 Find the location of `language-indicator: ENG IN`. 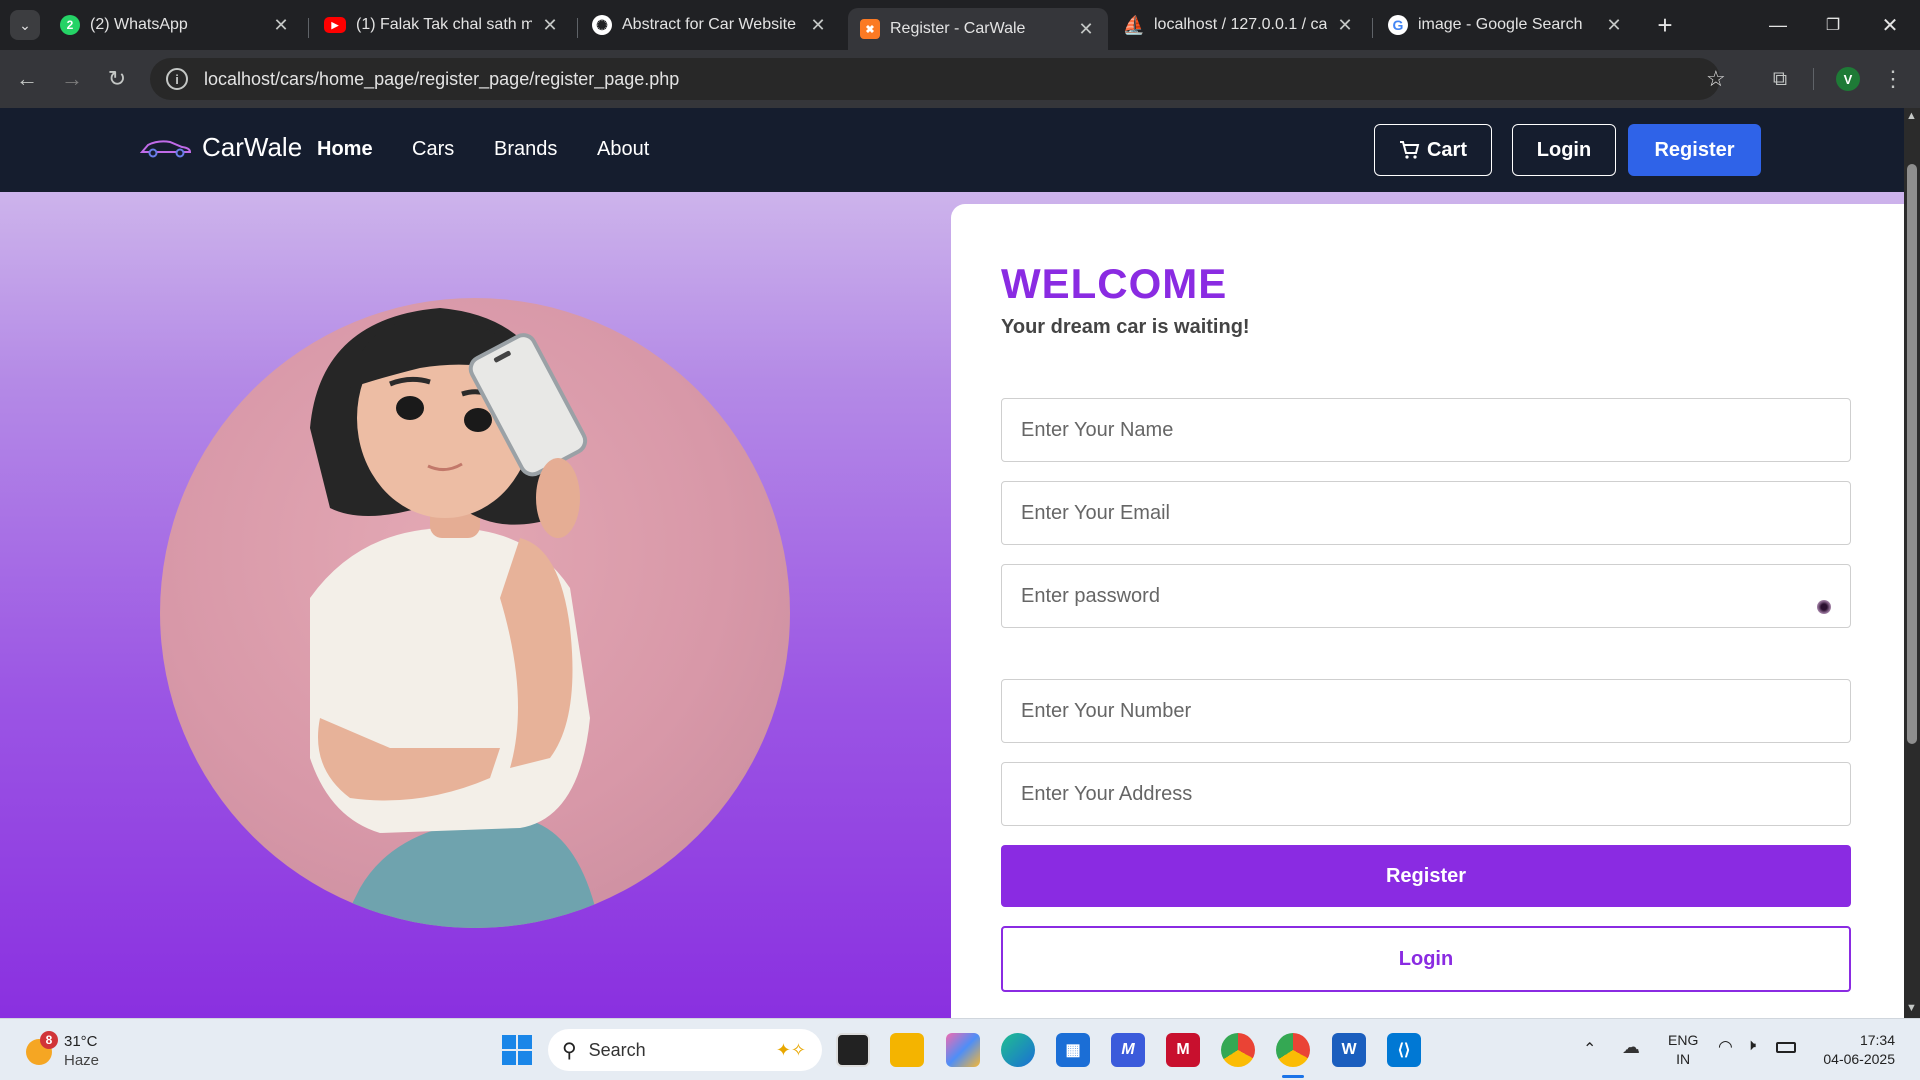

language-indicator: ENG IN is located at coordinates (1683, 1050).